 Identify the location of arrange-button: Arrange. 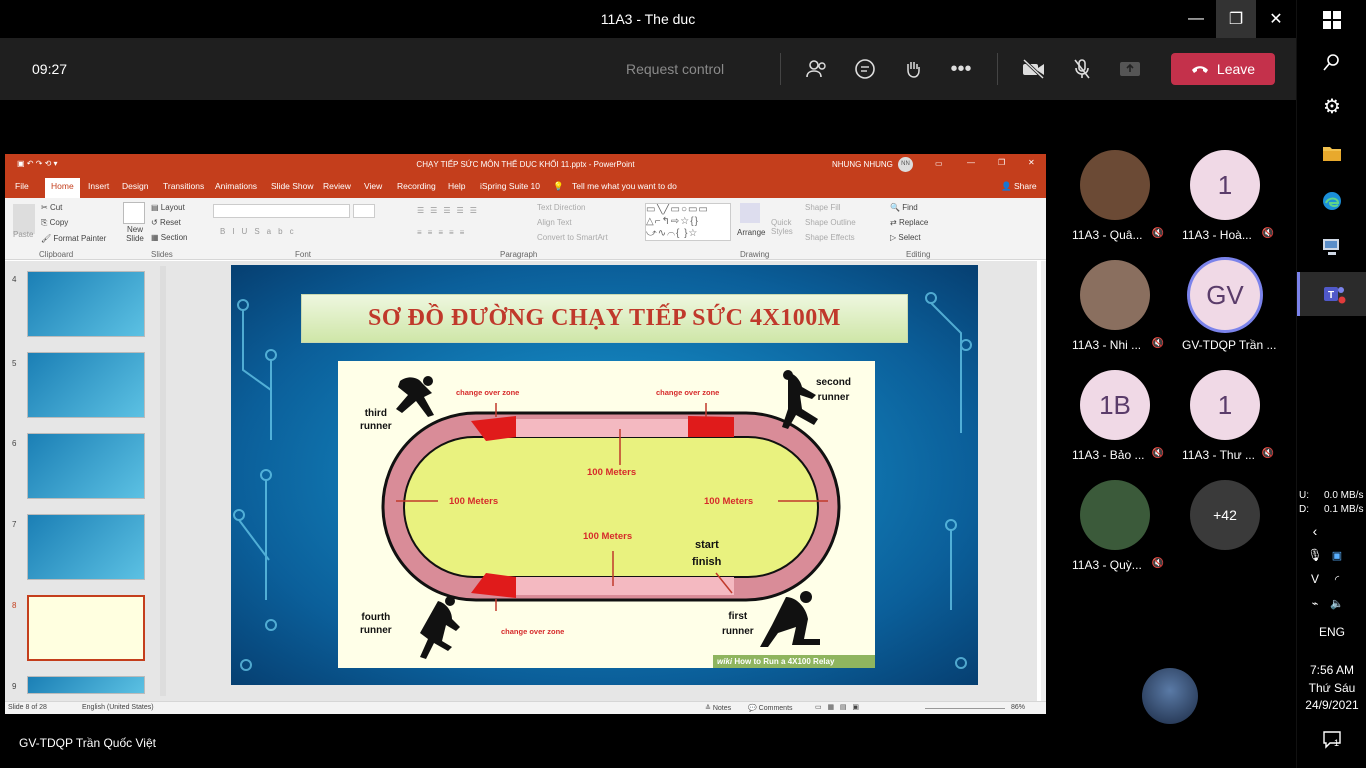
(751, 232).